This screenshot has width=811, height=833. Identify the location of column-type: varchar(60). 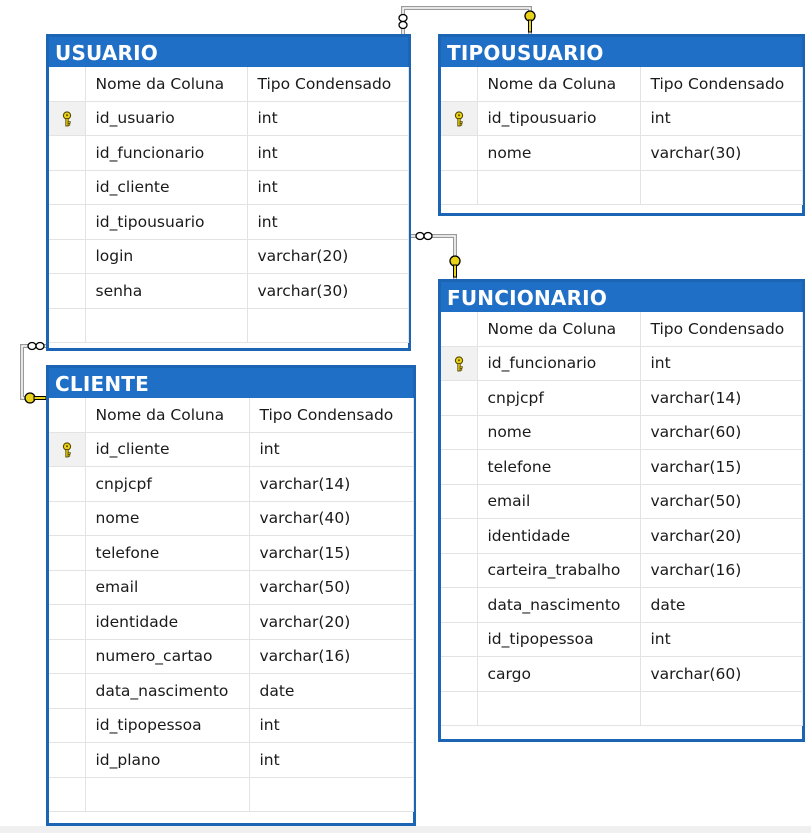
(721, 674).